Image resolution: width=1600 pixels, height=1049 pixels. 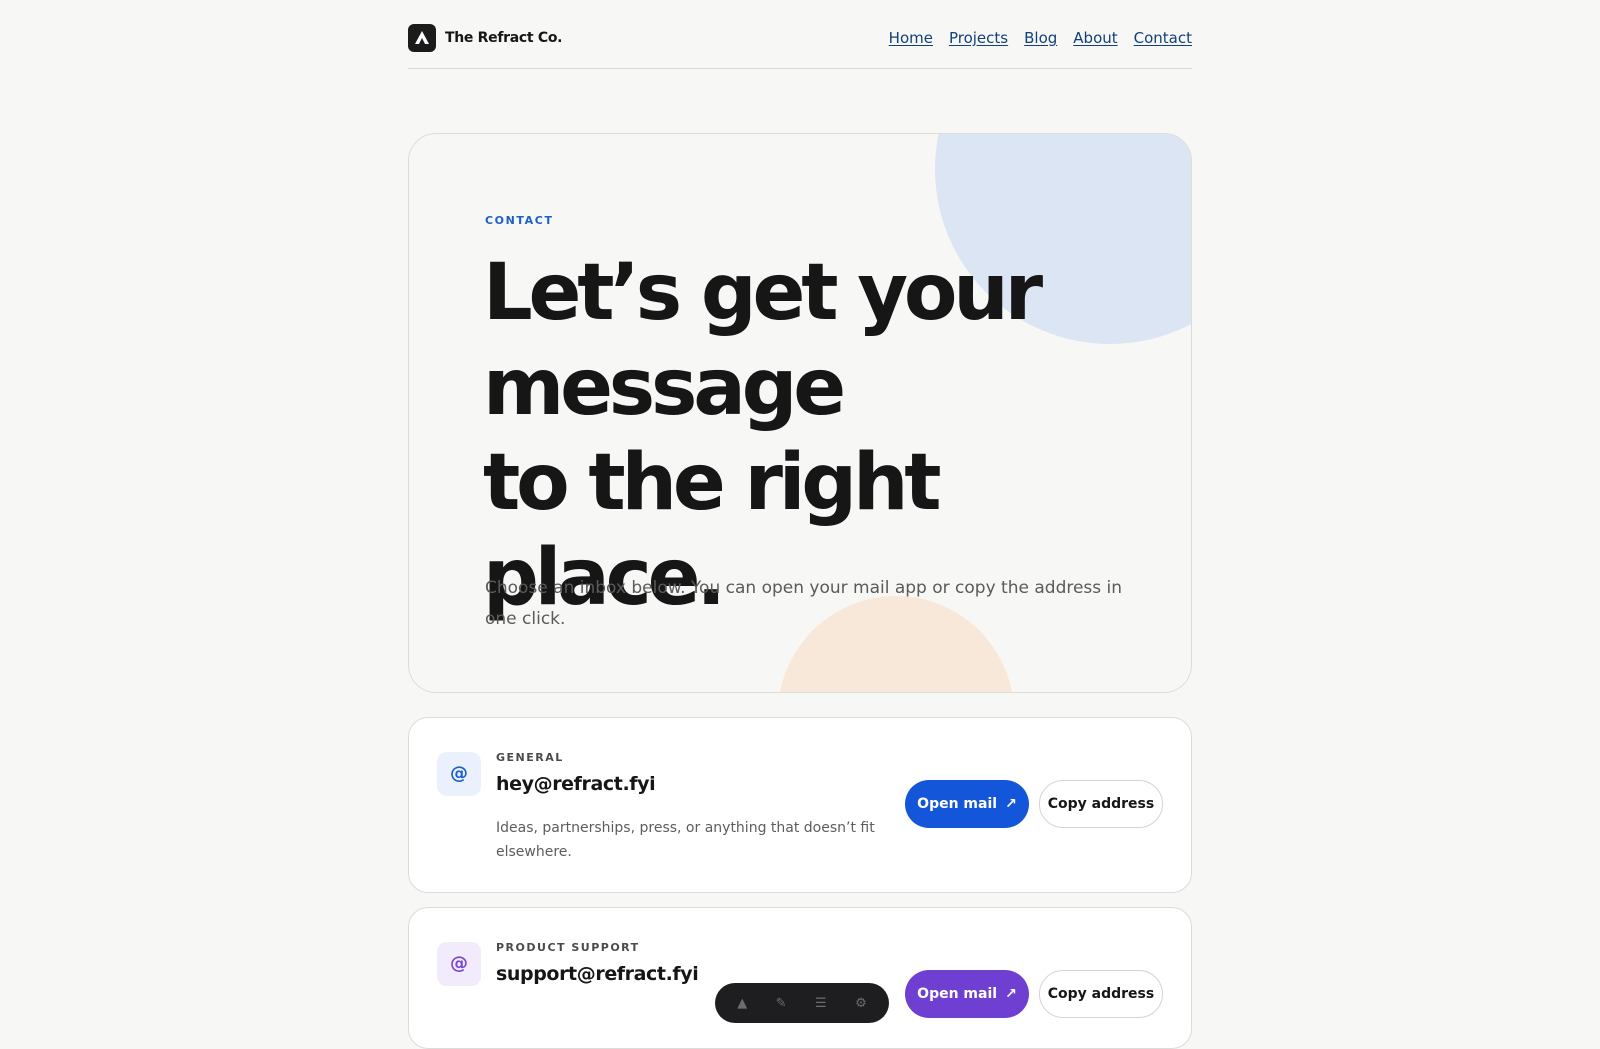 I want to click on brand-logo: The Refract Co., so click(x=485, y=38).